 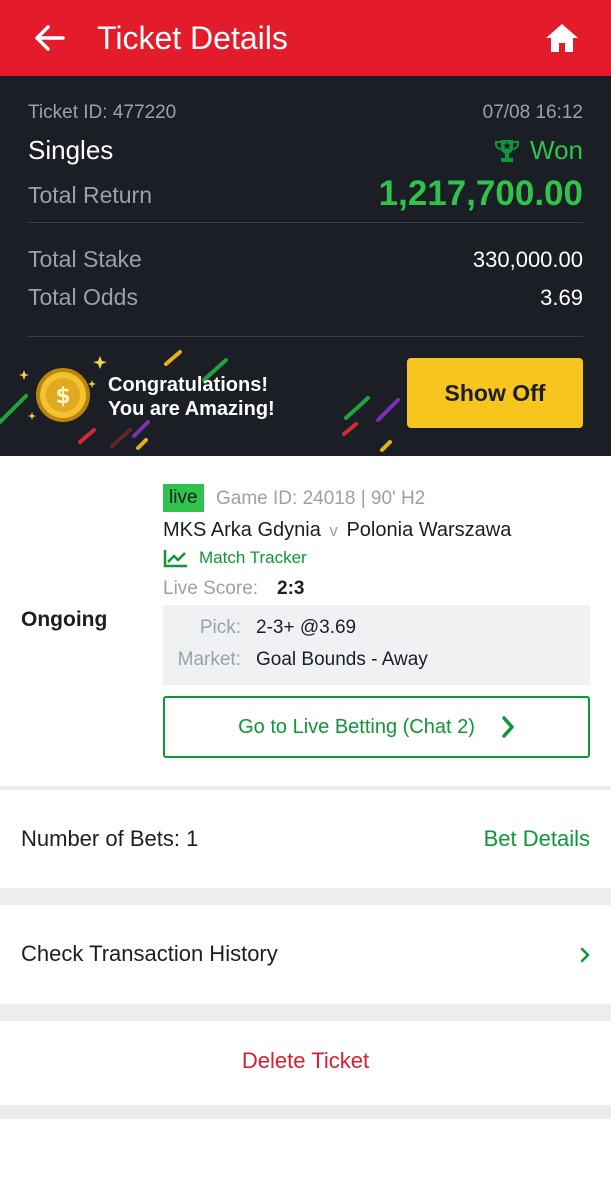 What do you see at coordinates (556, 150) in the screenshot?
I see `status-text: Won` at bounding box center [556, 150].